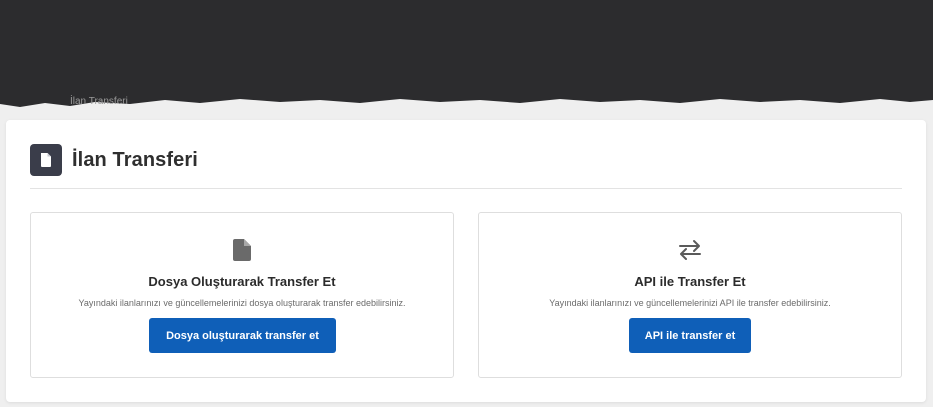  What do you see at coordinates (690, 281) in the screenshot?
I see `api-transfer-title: API ile Transfer Et` at bounding box center [690, 281].